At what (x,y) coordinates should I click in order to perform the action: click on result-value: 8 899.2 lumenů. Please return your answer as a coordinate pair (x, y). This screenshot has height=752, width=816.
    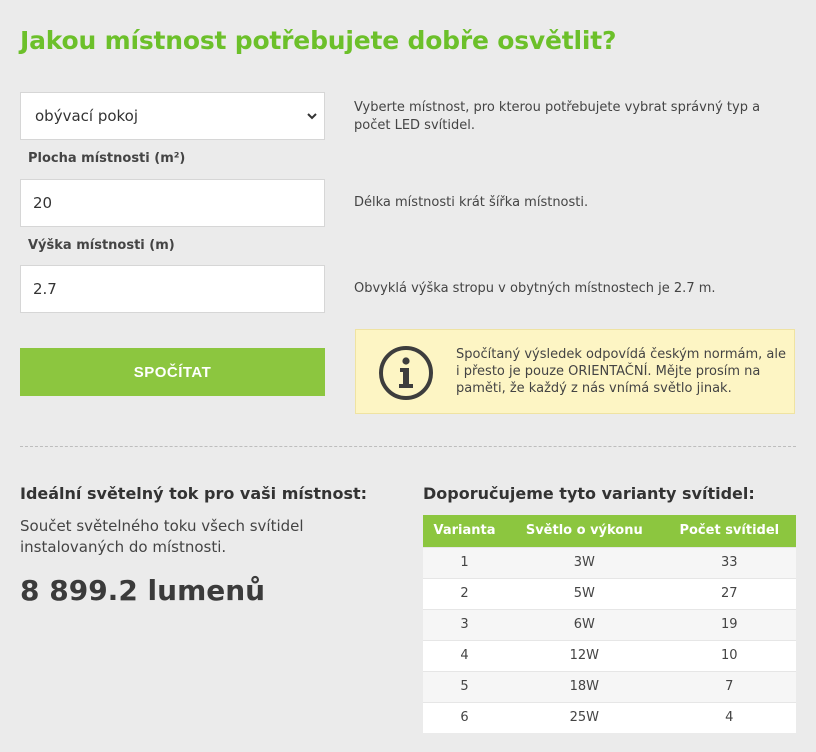
    Looking at the image, I should click on (143, 590).